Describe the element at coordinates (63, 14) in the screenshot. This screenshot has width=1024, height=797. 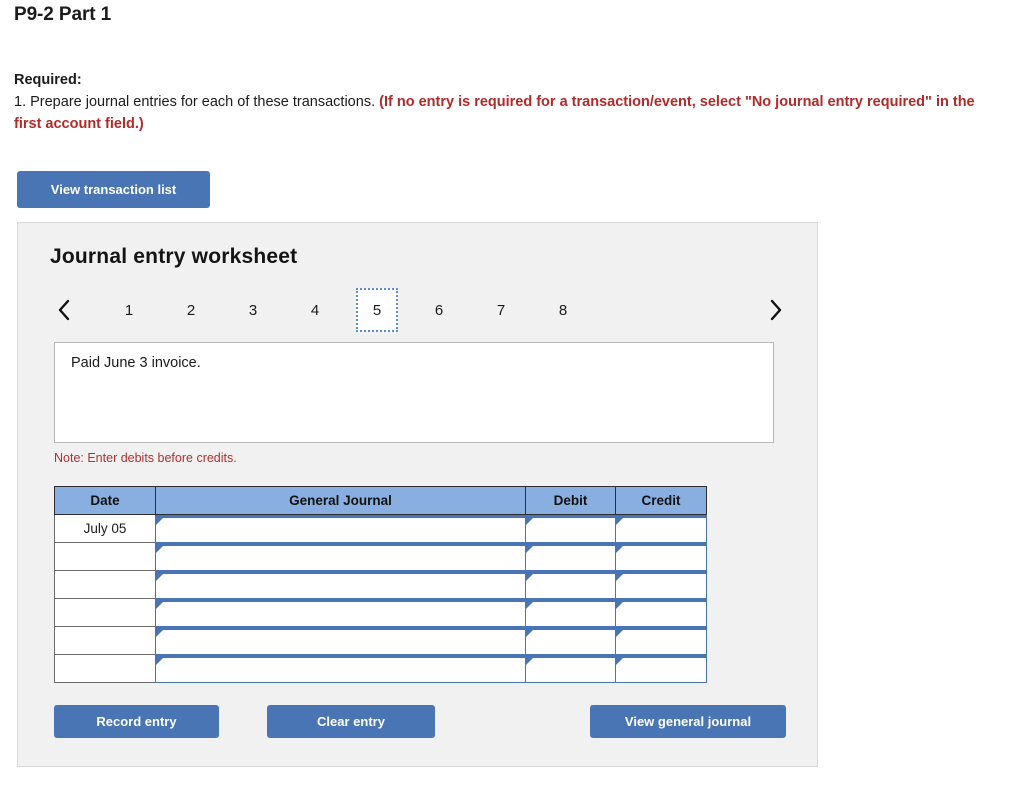
I see `page-title: P9-2 Part 1` at that location.